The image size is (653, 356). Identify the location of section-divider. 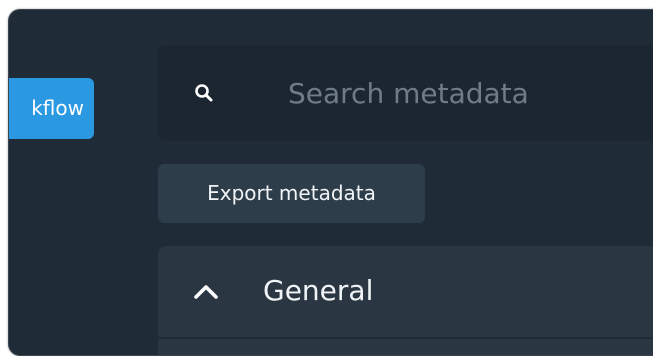
(405, 338).